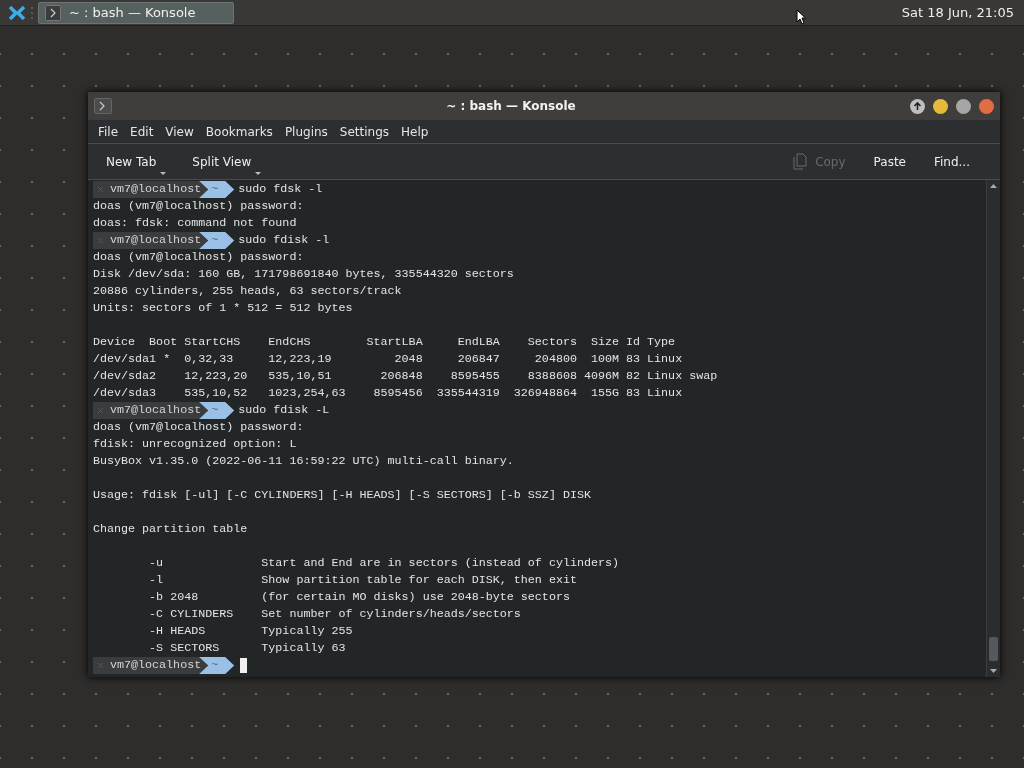 The width and height of the screenshot is (1024, 768). I want to click on output-text: -C CYLINDERS Set number of cylinders/heads/sectors, so click(334, 614).